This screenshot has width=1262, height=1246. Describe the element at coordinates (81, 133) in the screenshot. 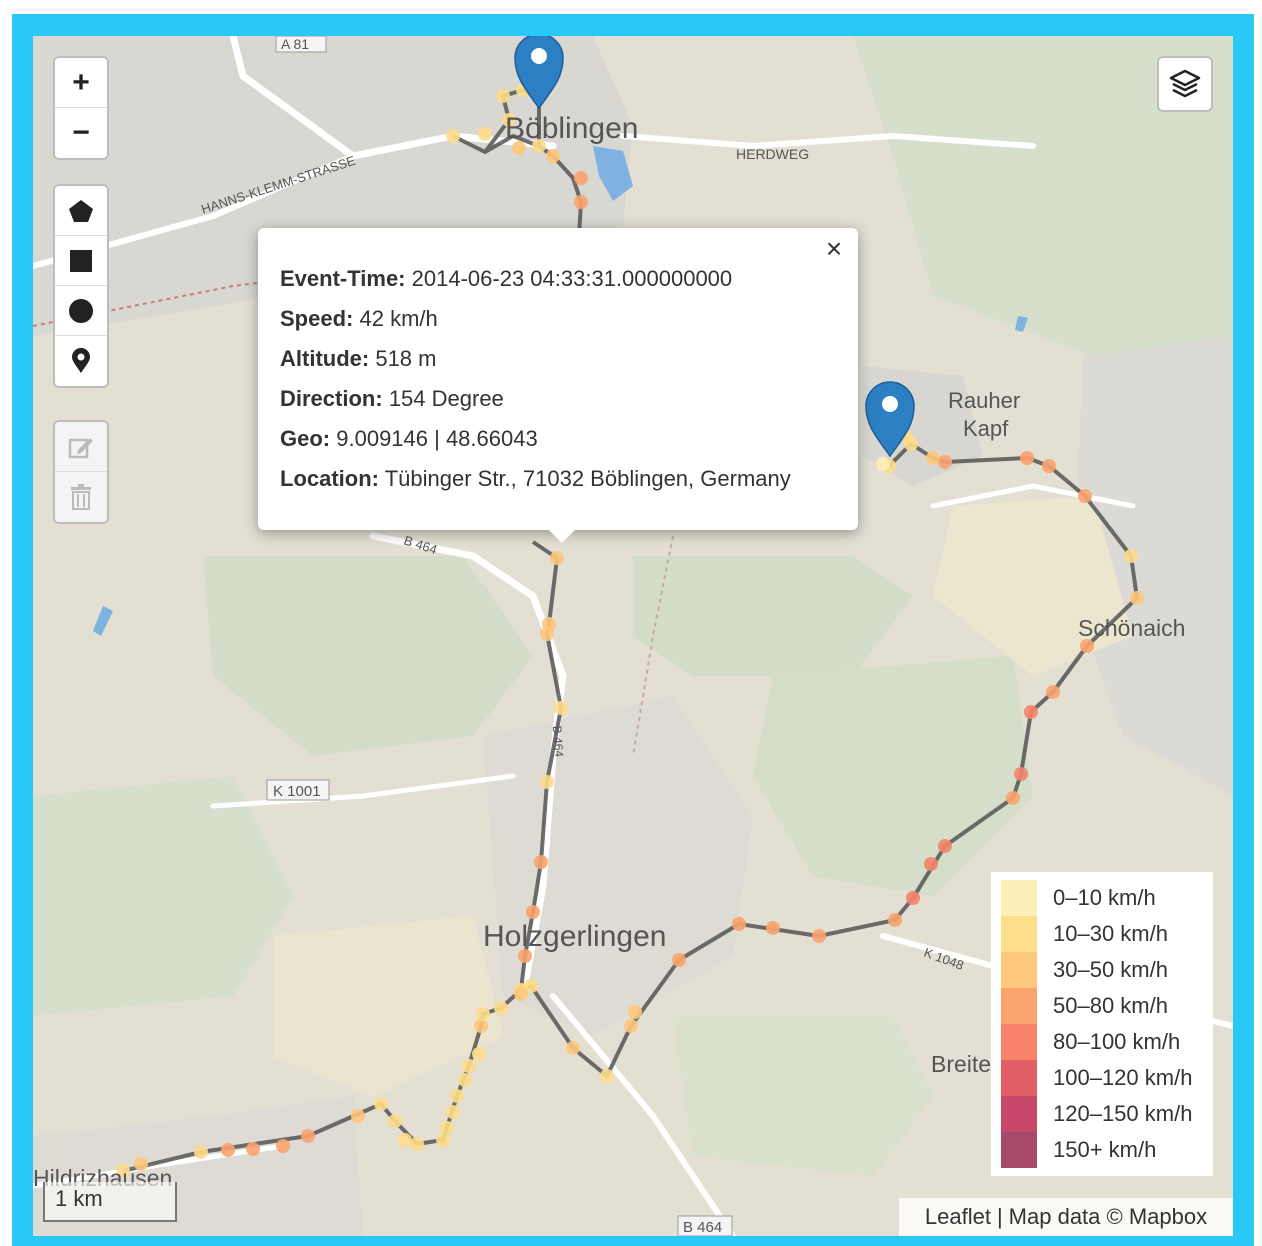

I see `zoom-out-button: −` at that location.